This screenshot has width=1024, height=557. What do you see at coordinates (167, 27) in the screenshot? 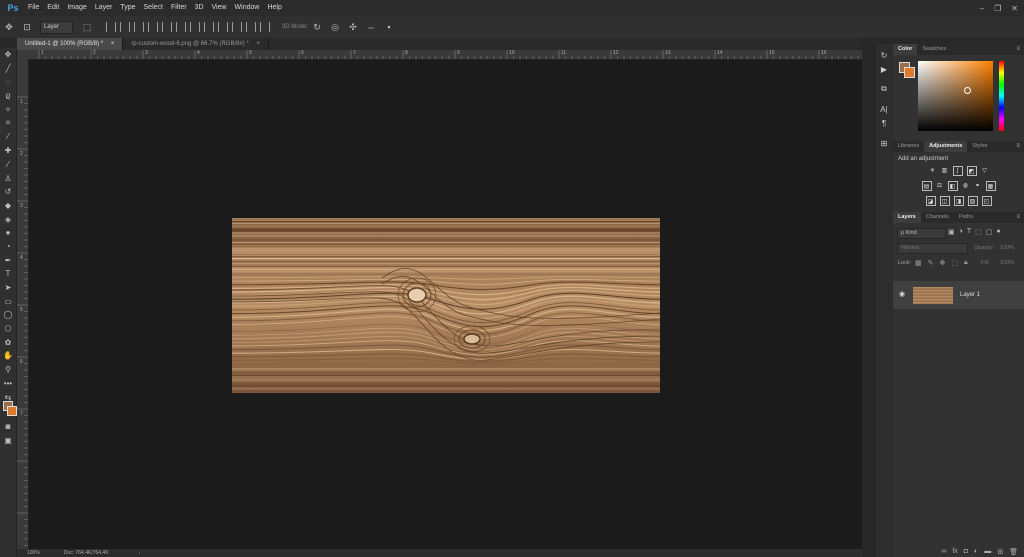
I see `align-hcenter-icon` at bounding box center [167, 27].